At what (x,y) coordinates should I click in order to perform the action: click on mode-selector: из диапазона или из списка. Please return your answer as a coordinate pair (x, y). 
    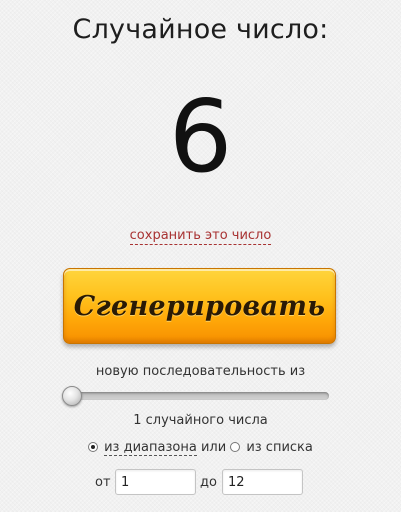
    Looking at the image, I should click on (200, 448).